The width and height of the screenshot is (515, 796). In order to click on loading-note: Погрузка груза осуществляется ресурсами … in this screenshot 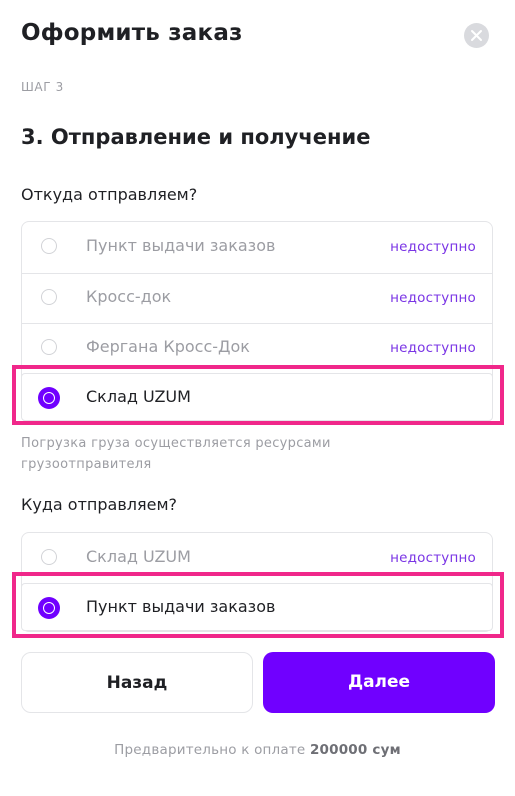, I will do `click(176, 454)`.